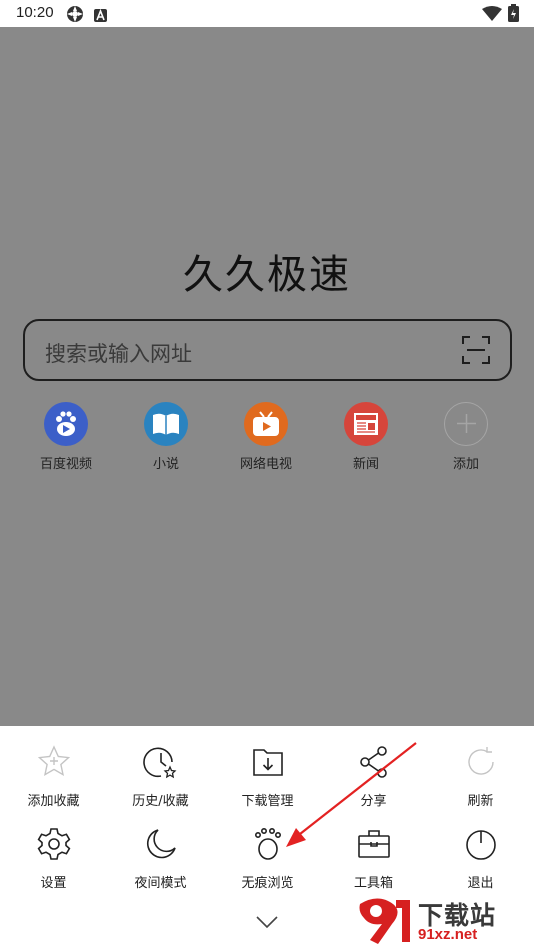  Describe the element at coordinates (266, 424) in the screenshot. I see `tv-icon` at that location.